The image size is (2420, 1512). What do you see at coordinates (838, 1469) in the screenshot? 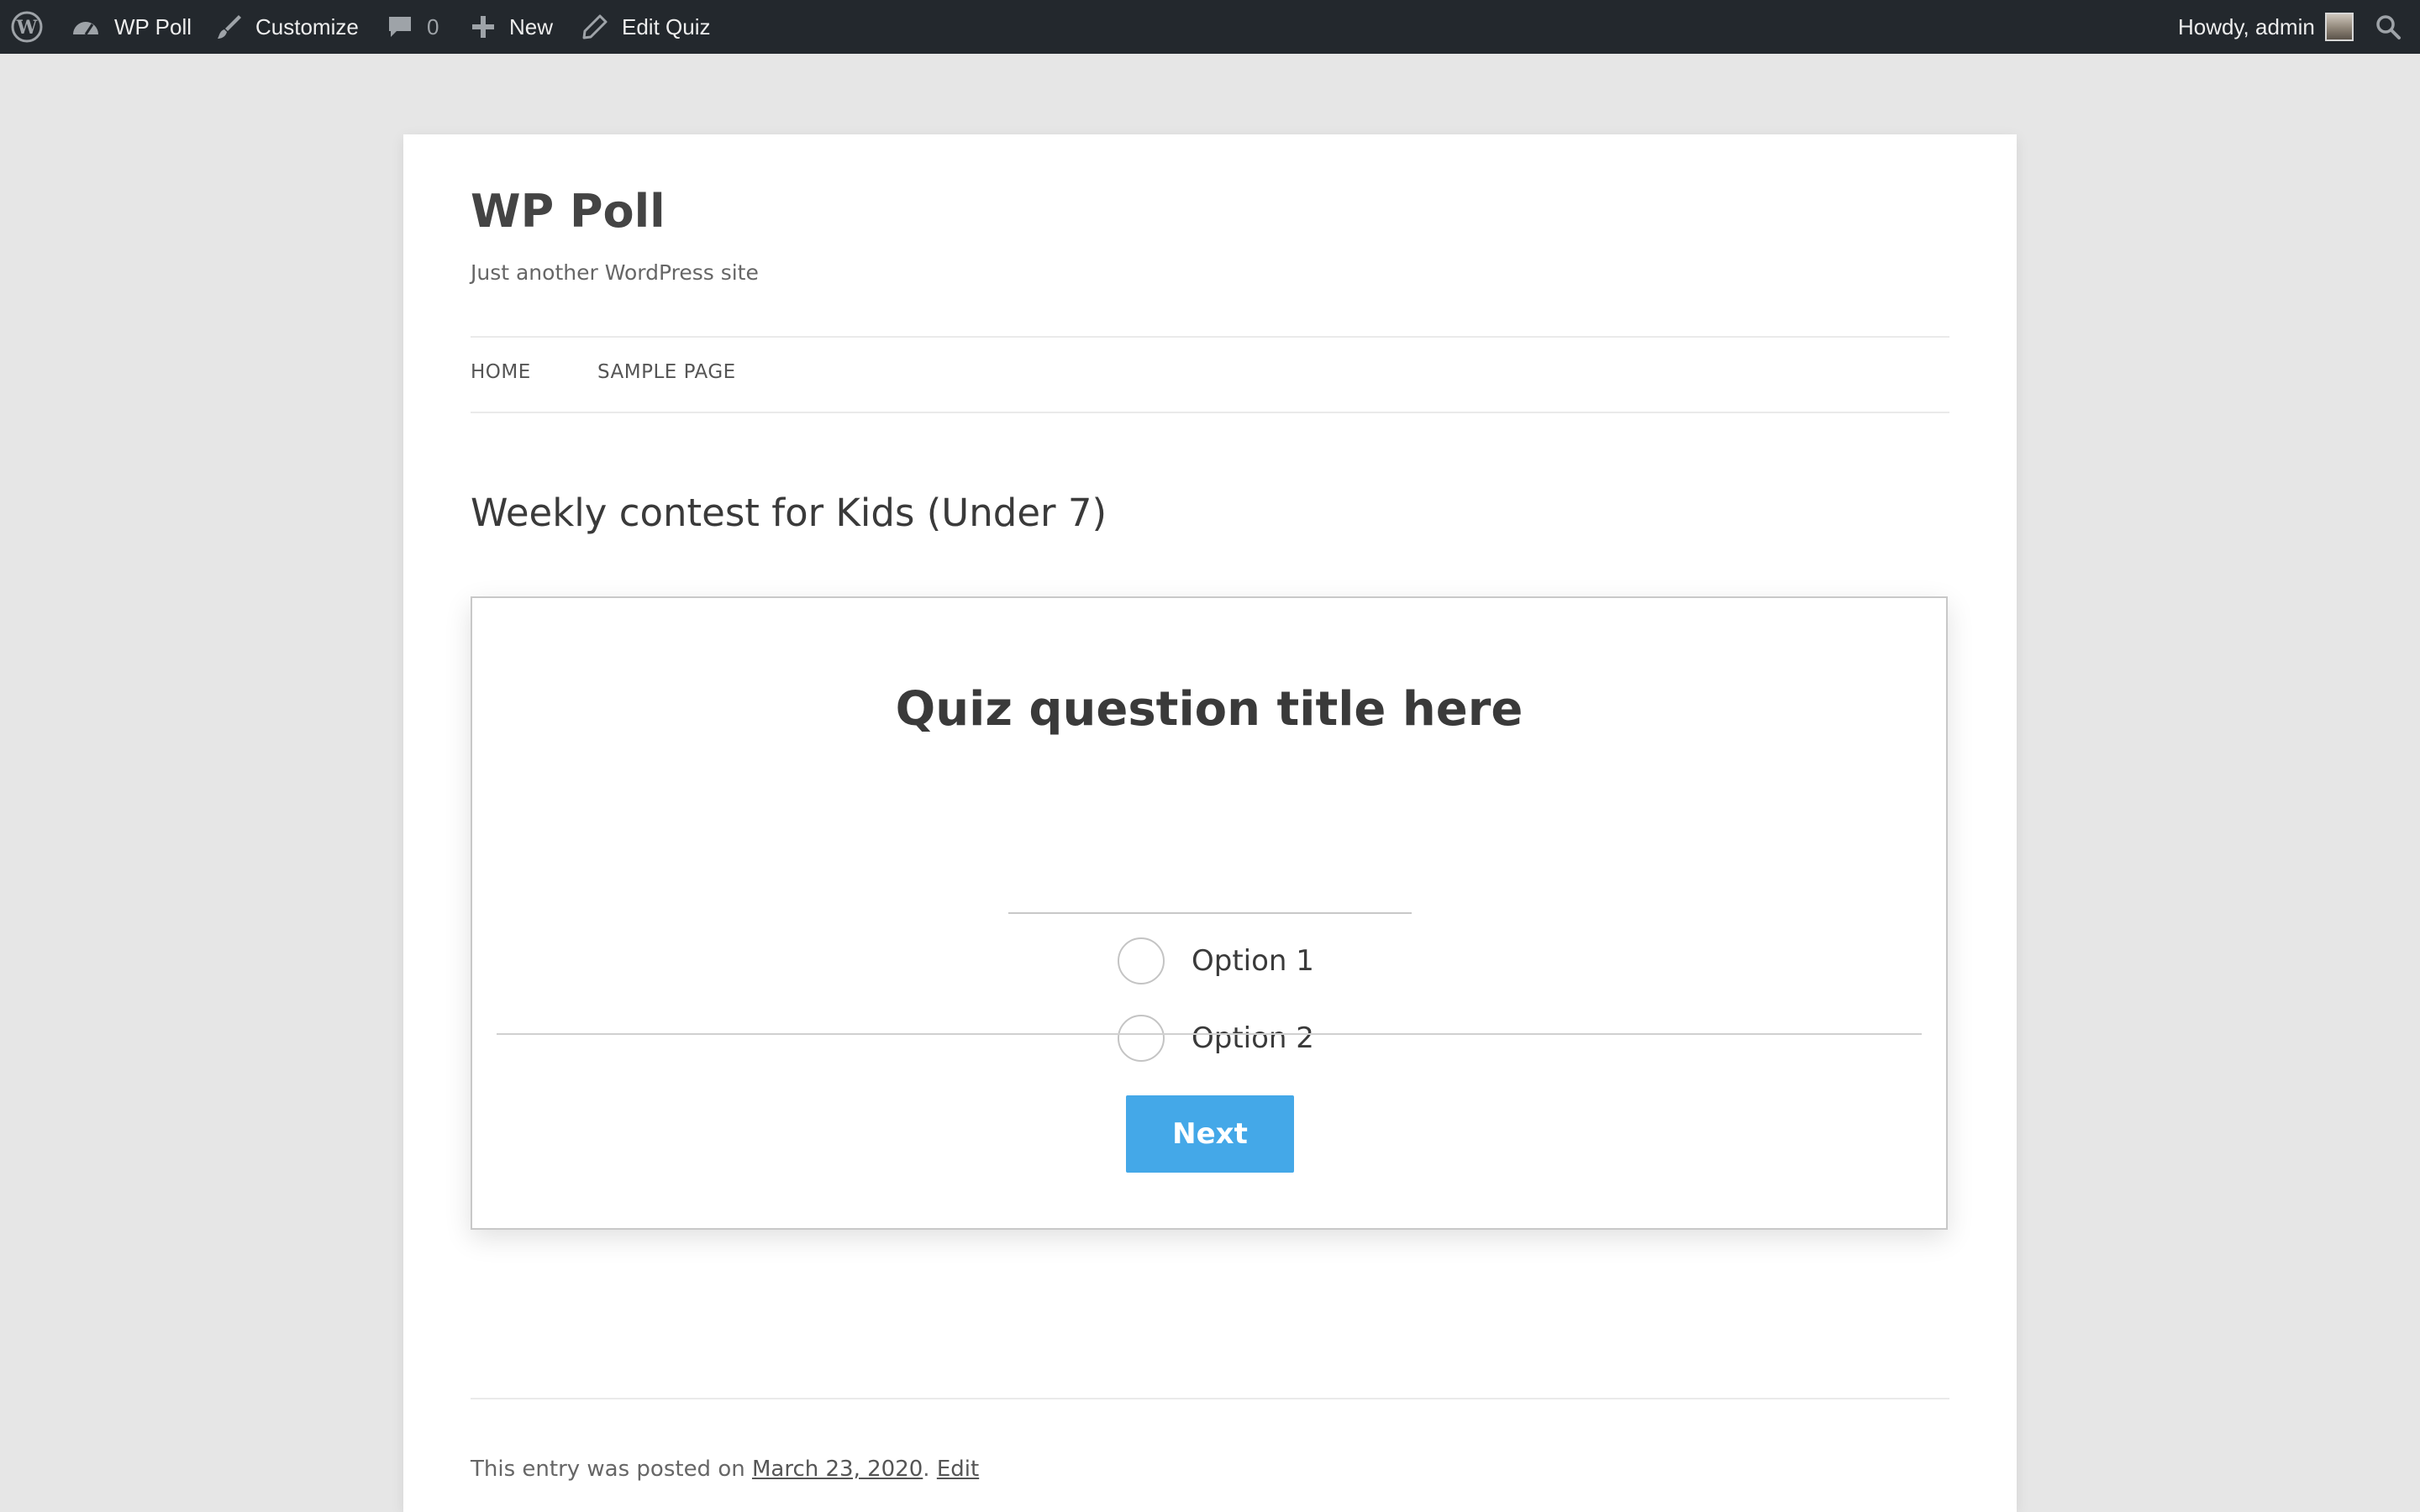
I see `post-date-link: March 23, 2020` at bounding box center [838, 1469].